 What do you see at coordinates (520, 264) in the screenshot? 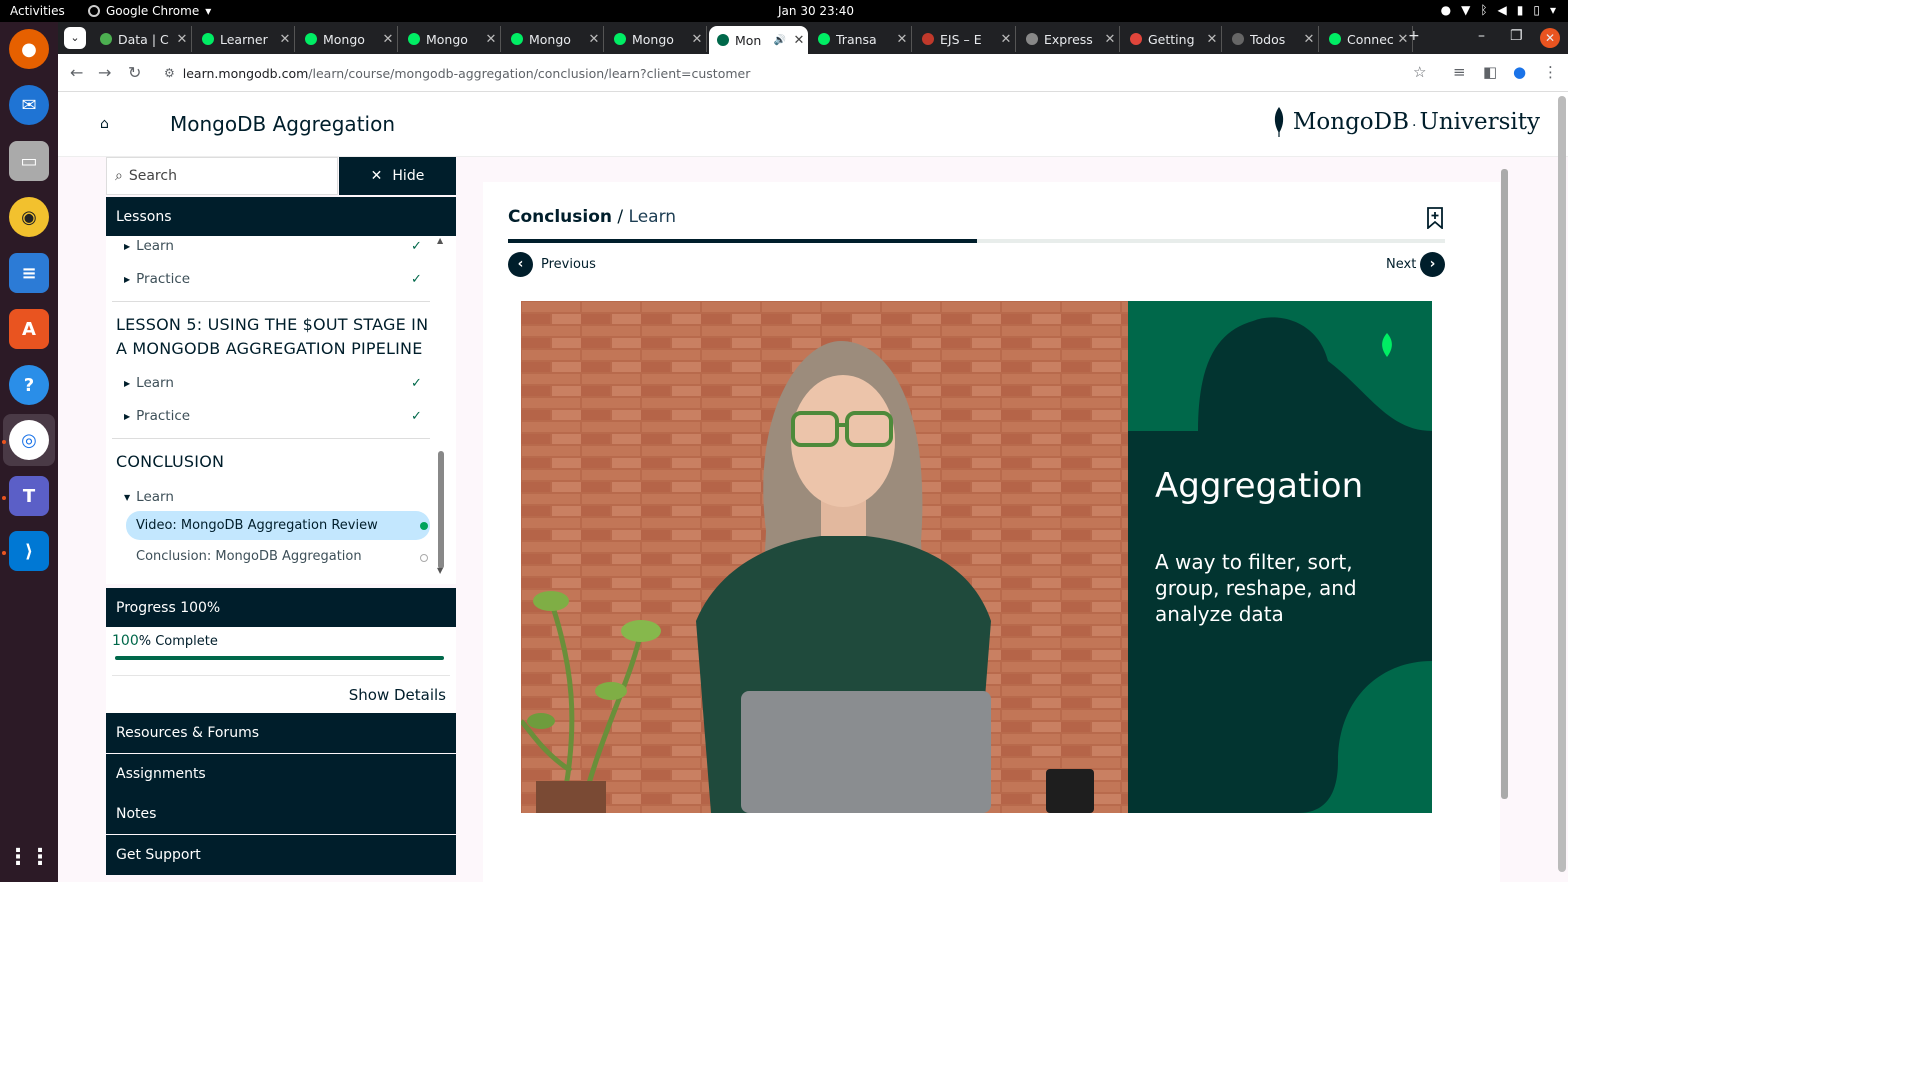
I see `previous-arrow-icon: ‹` at bounding box center [520, 264].